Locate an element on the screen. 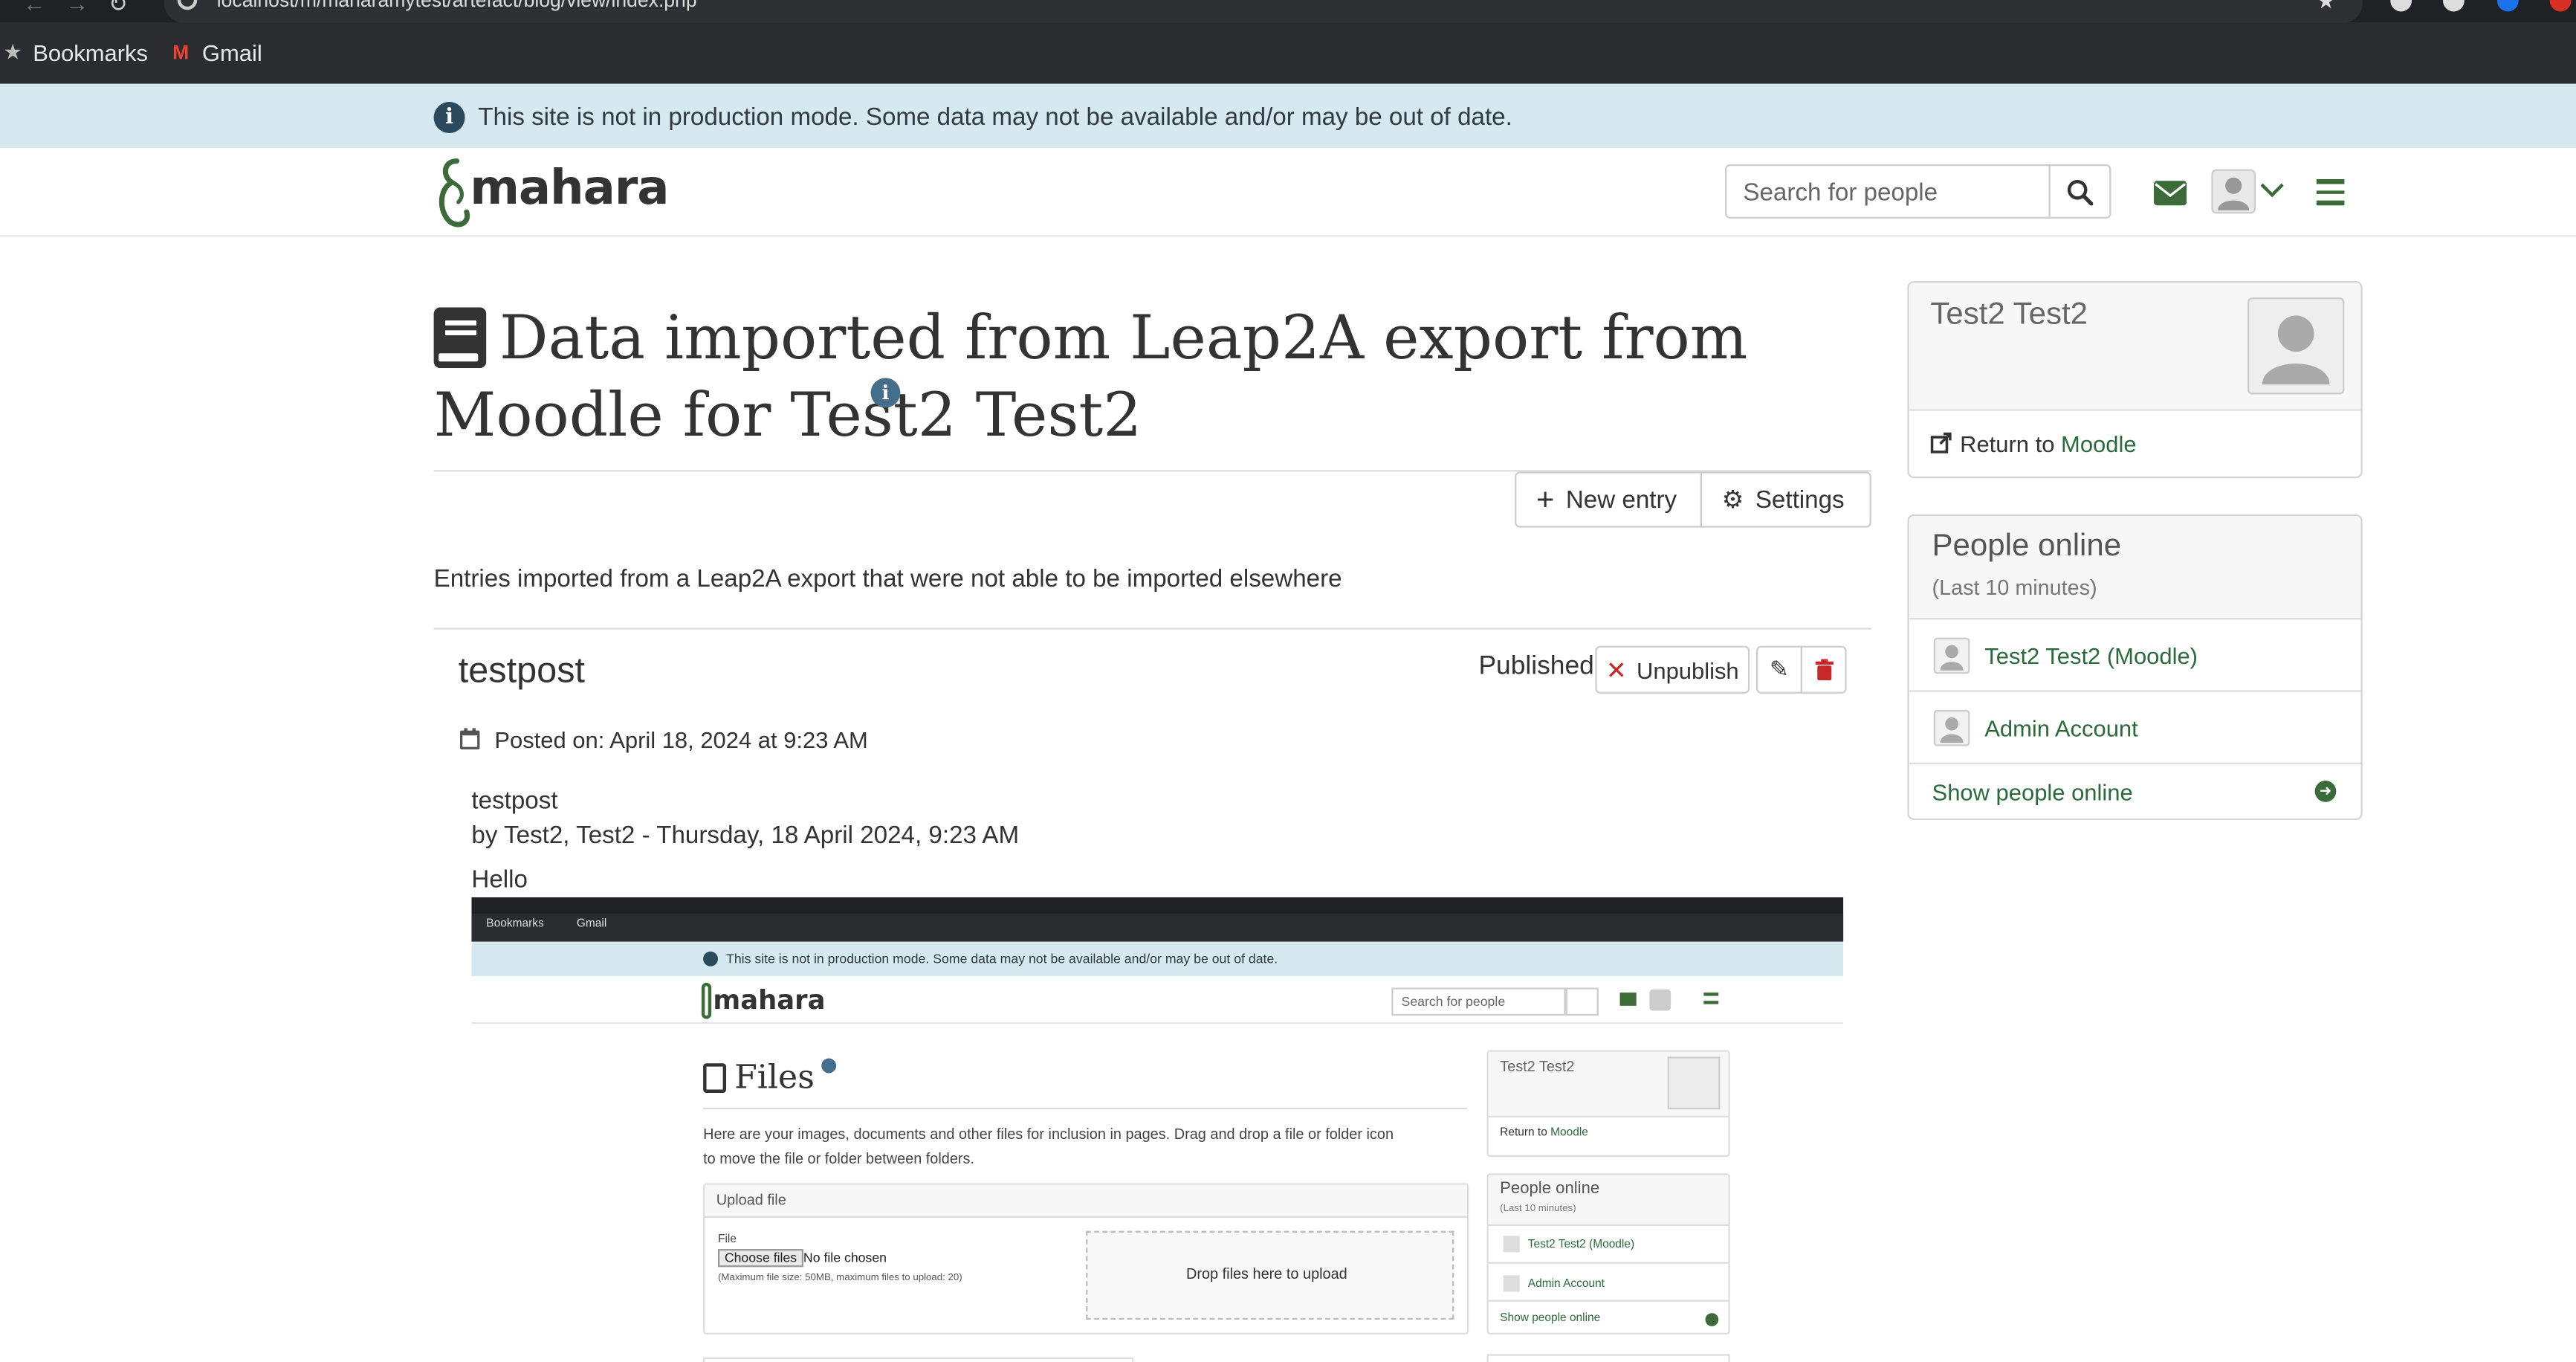  embedded-info-icon is located at coordinates (710, 958).